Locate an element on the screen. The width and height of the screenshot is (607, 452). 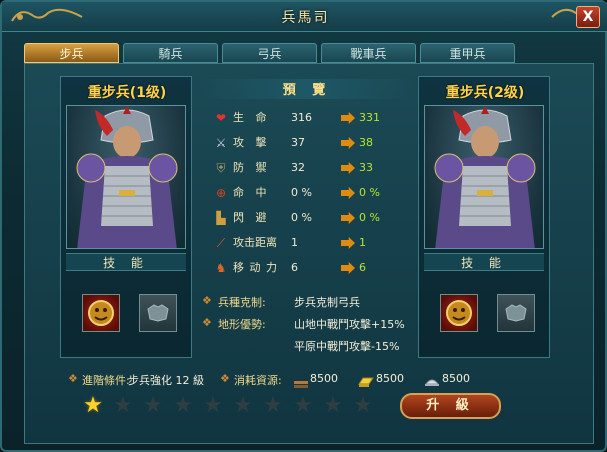
star-filled-icon: ★ is located at coordinates (93, 405).